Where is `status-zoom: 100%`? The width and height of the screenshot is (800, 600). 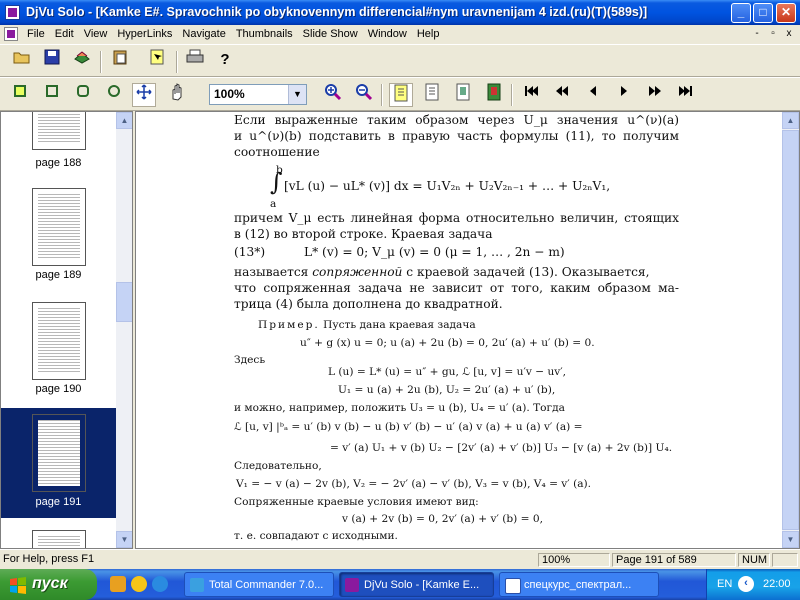
status-zoom: 100% is located at coordinates (574, 560).